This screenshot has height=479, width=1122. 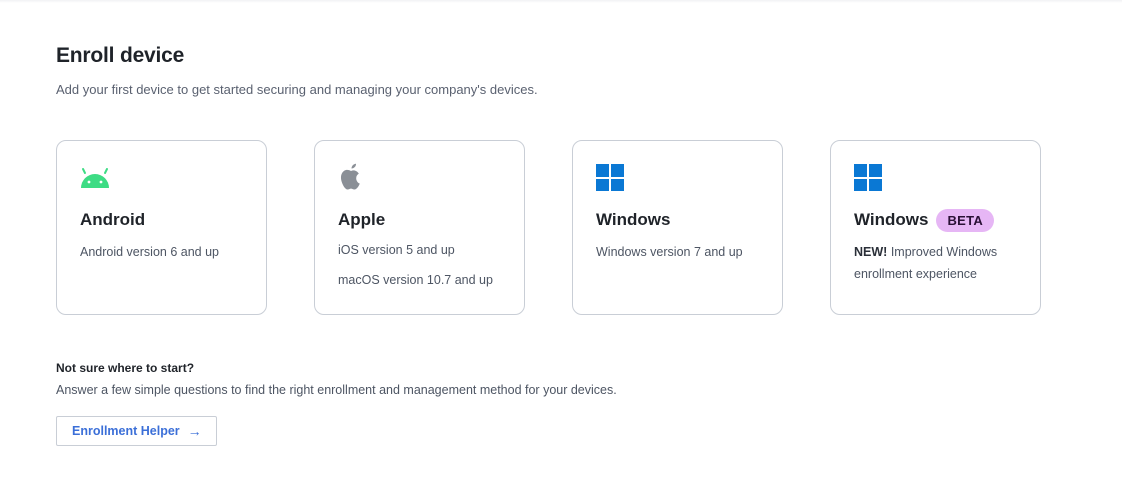 I want to click on enrollment-helper-label: Enrollment Helper, so click(x=126, y=431).